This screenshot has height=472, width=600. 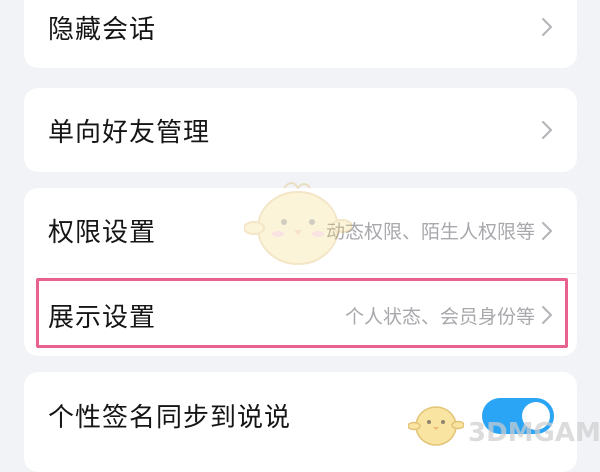 I want to click on mascot-logo-icon, so click(x=436, y=426).